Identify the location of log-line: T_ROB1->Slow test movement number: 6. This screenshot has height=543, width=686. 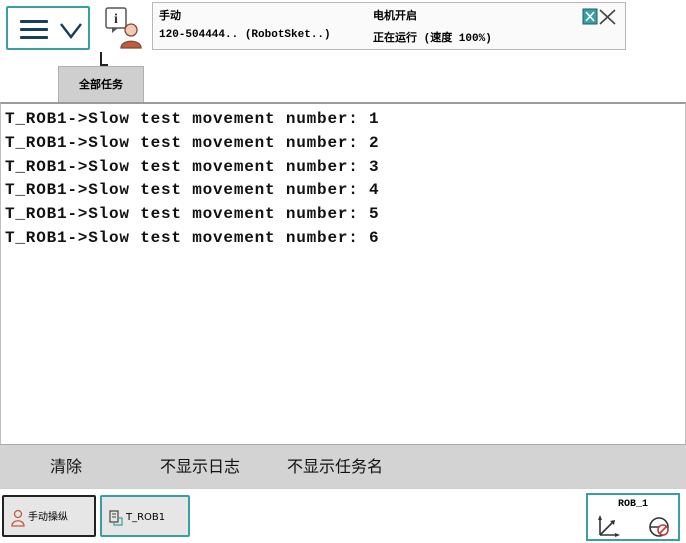
(192, 238).